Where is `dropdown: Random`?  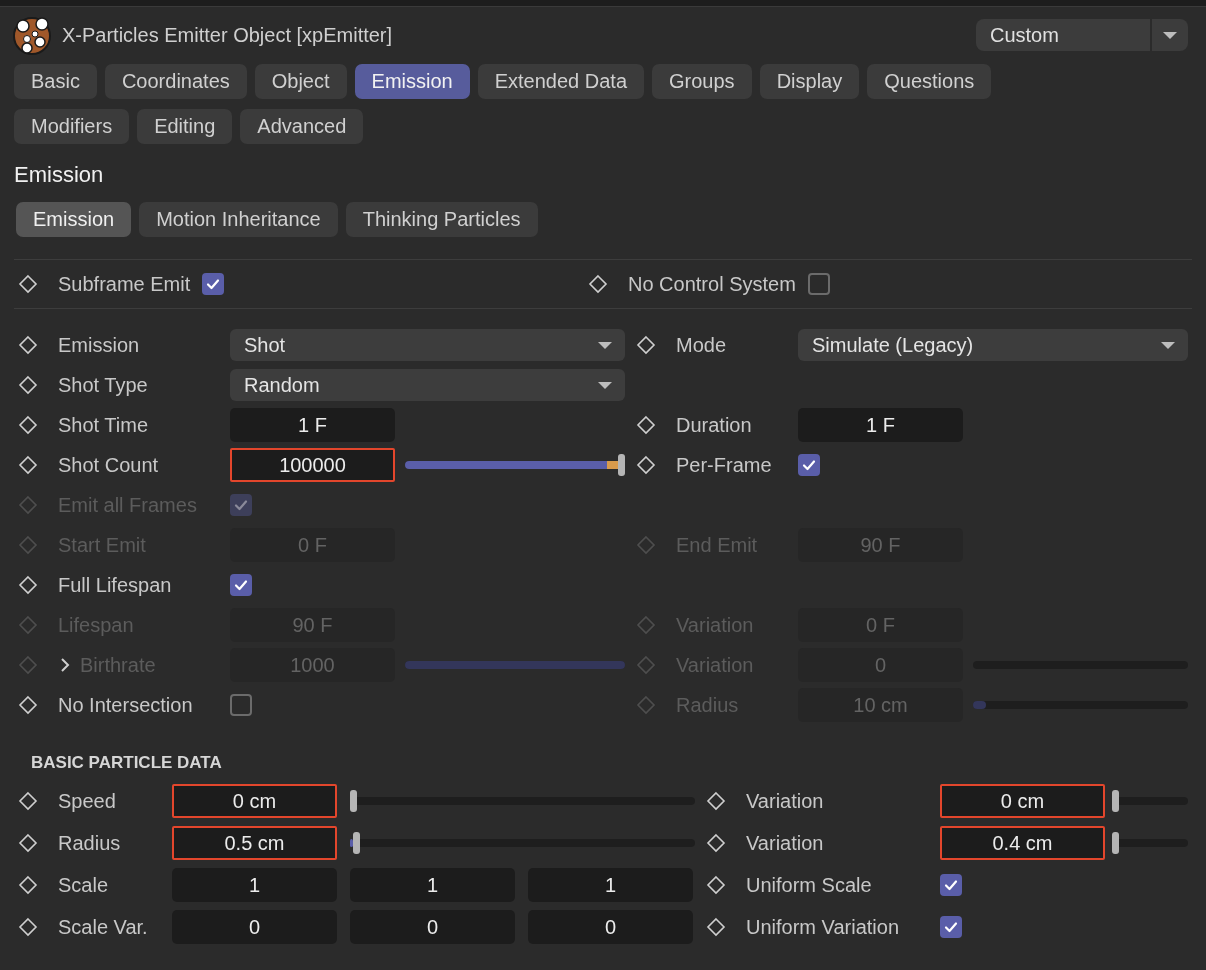 dropdown: Random is located at coordinates (427, 385).